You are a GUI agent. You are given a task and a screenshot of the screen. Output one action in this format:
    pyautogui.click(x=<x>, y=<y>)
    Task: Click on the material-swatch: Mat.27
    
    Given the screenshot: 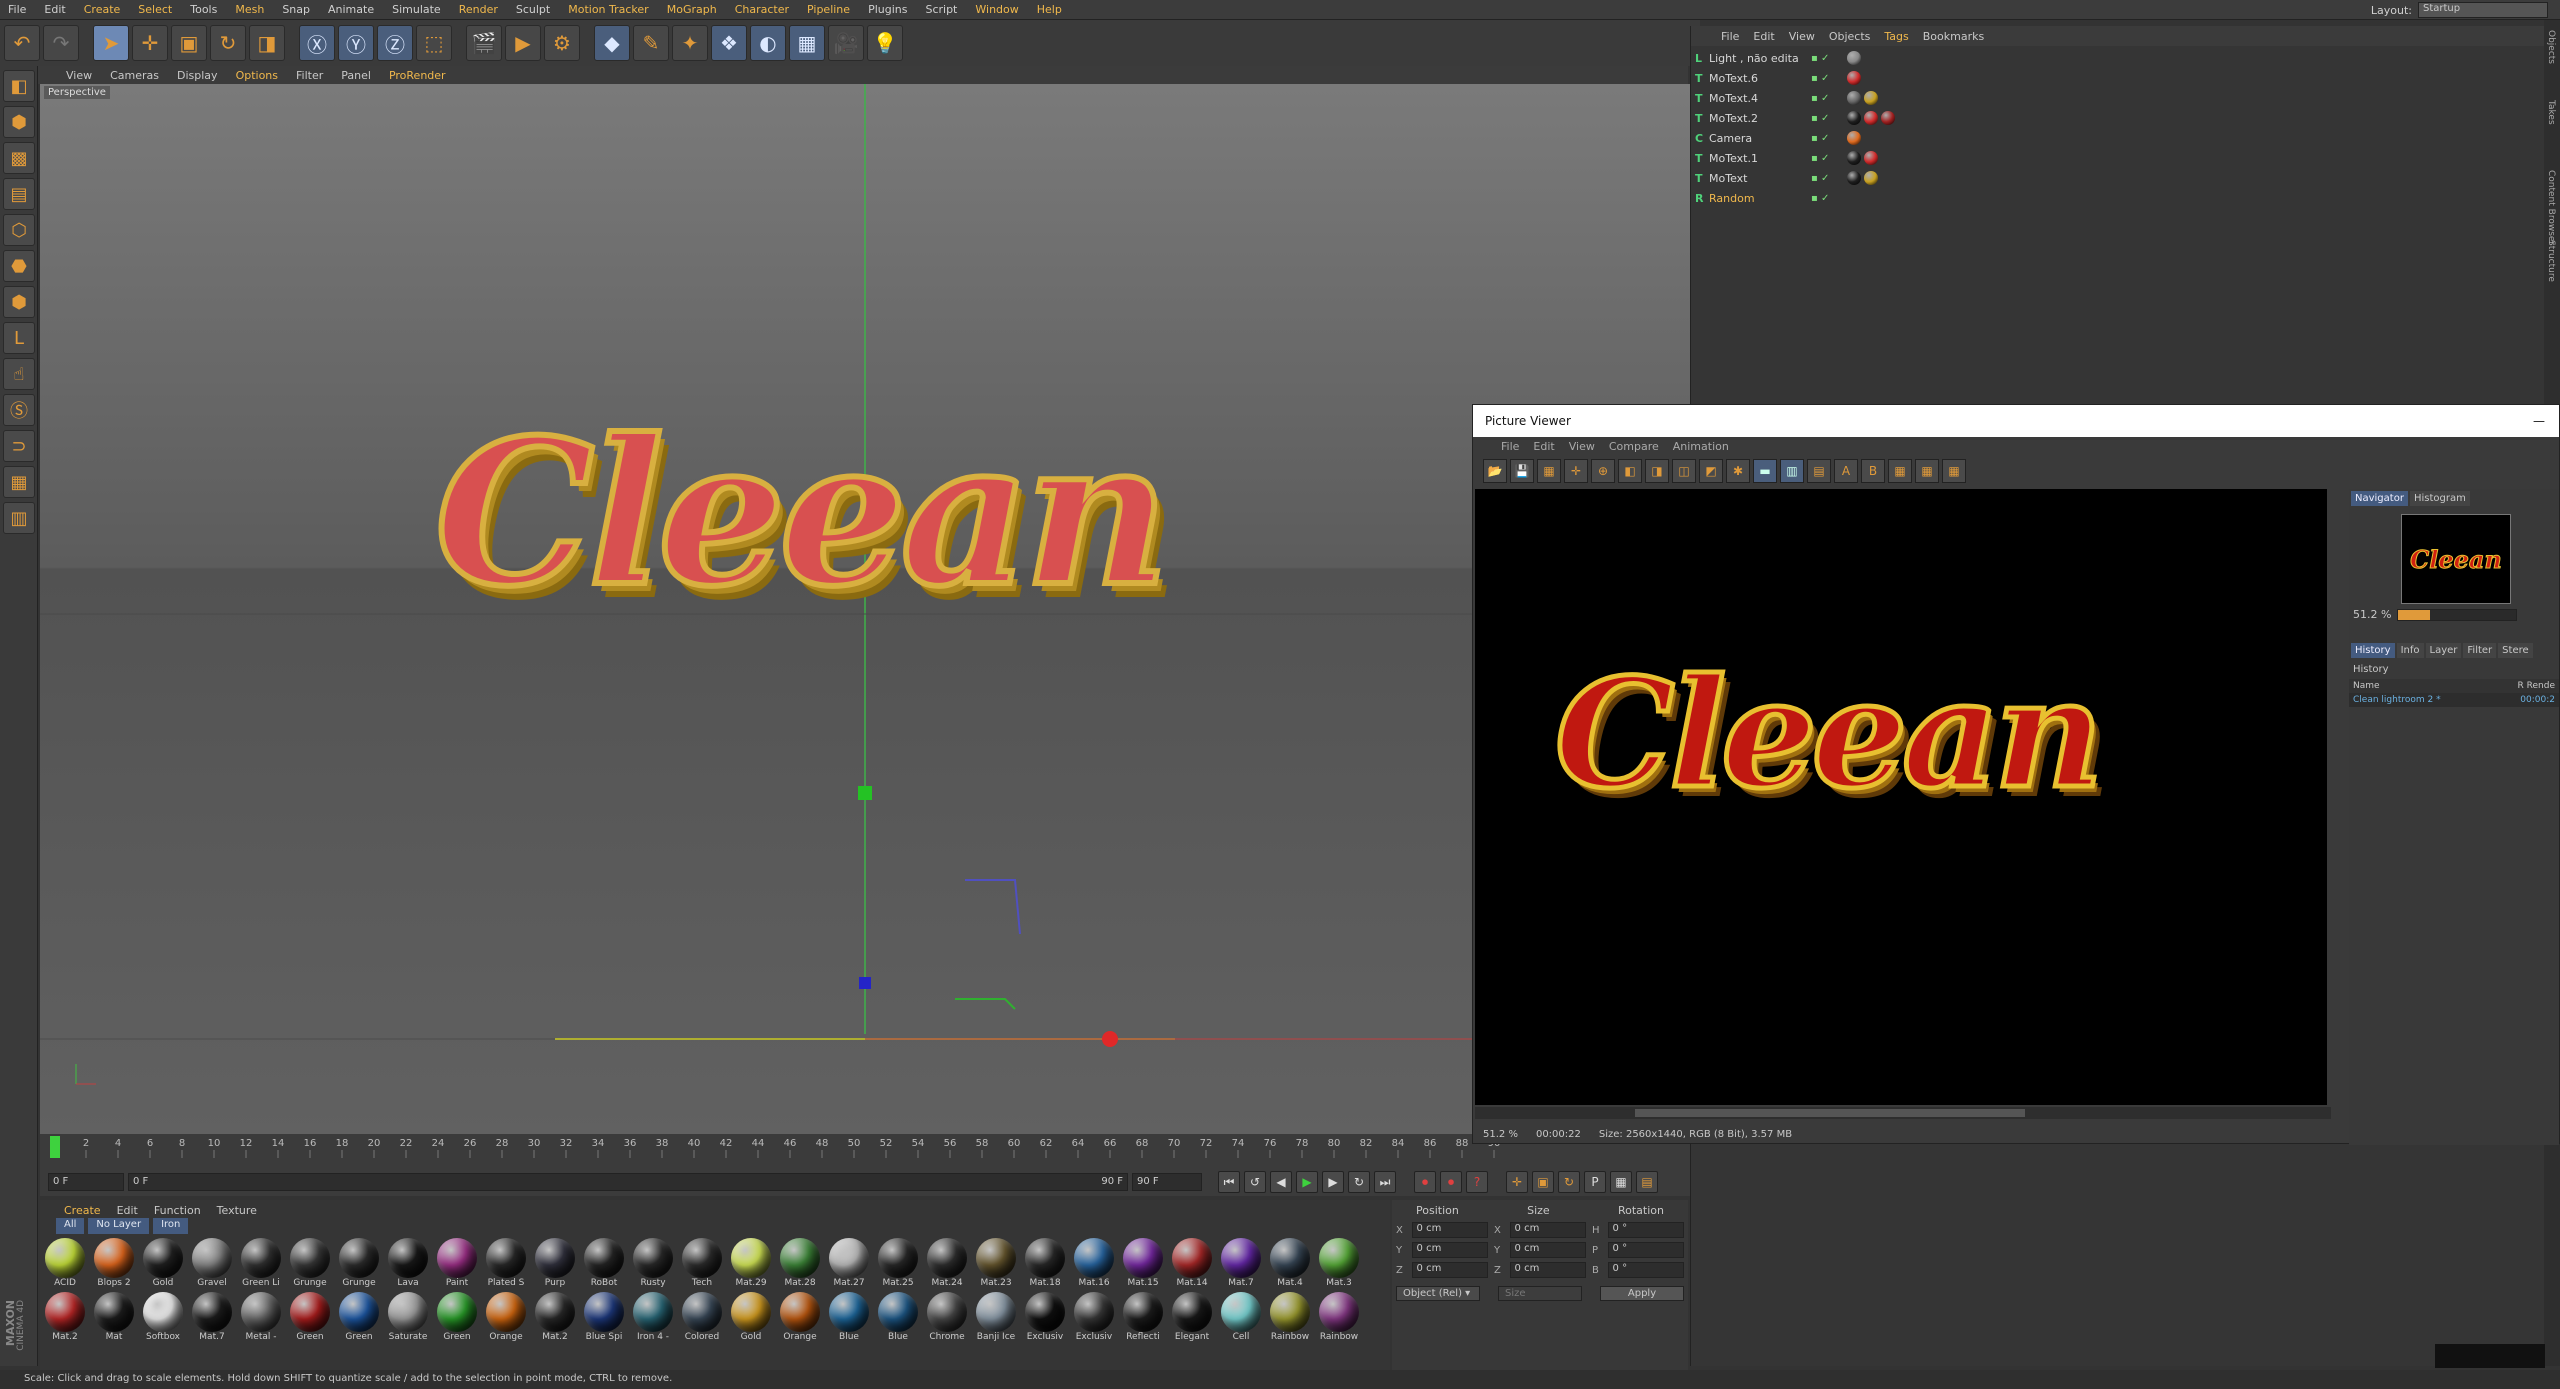 What is the action you would take?
    pyautogui.click(x=849, y=1263)
    